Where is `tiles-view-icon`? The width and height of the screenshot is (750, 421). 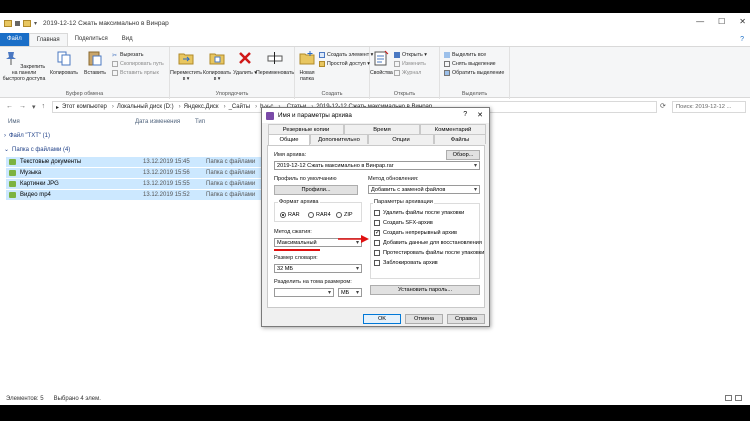 tiles-view-icon is located at coordinates (738, 398).